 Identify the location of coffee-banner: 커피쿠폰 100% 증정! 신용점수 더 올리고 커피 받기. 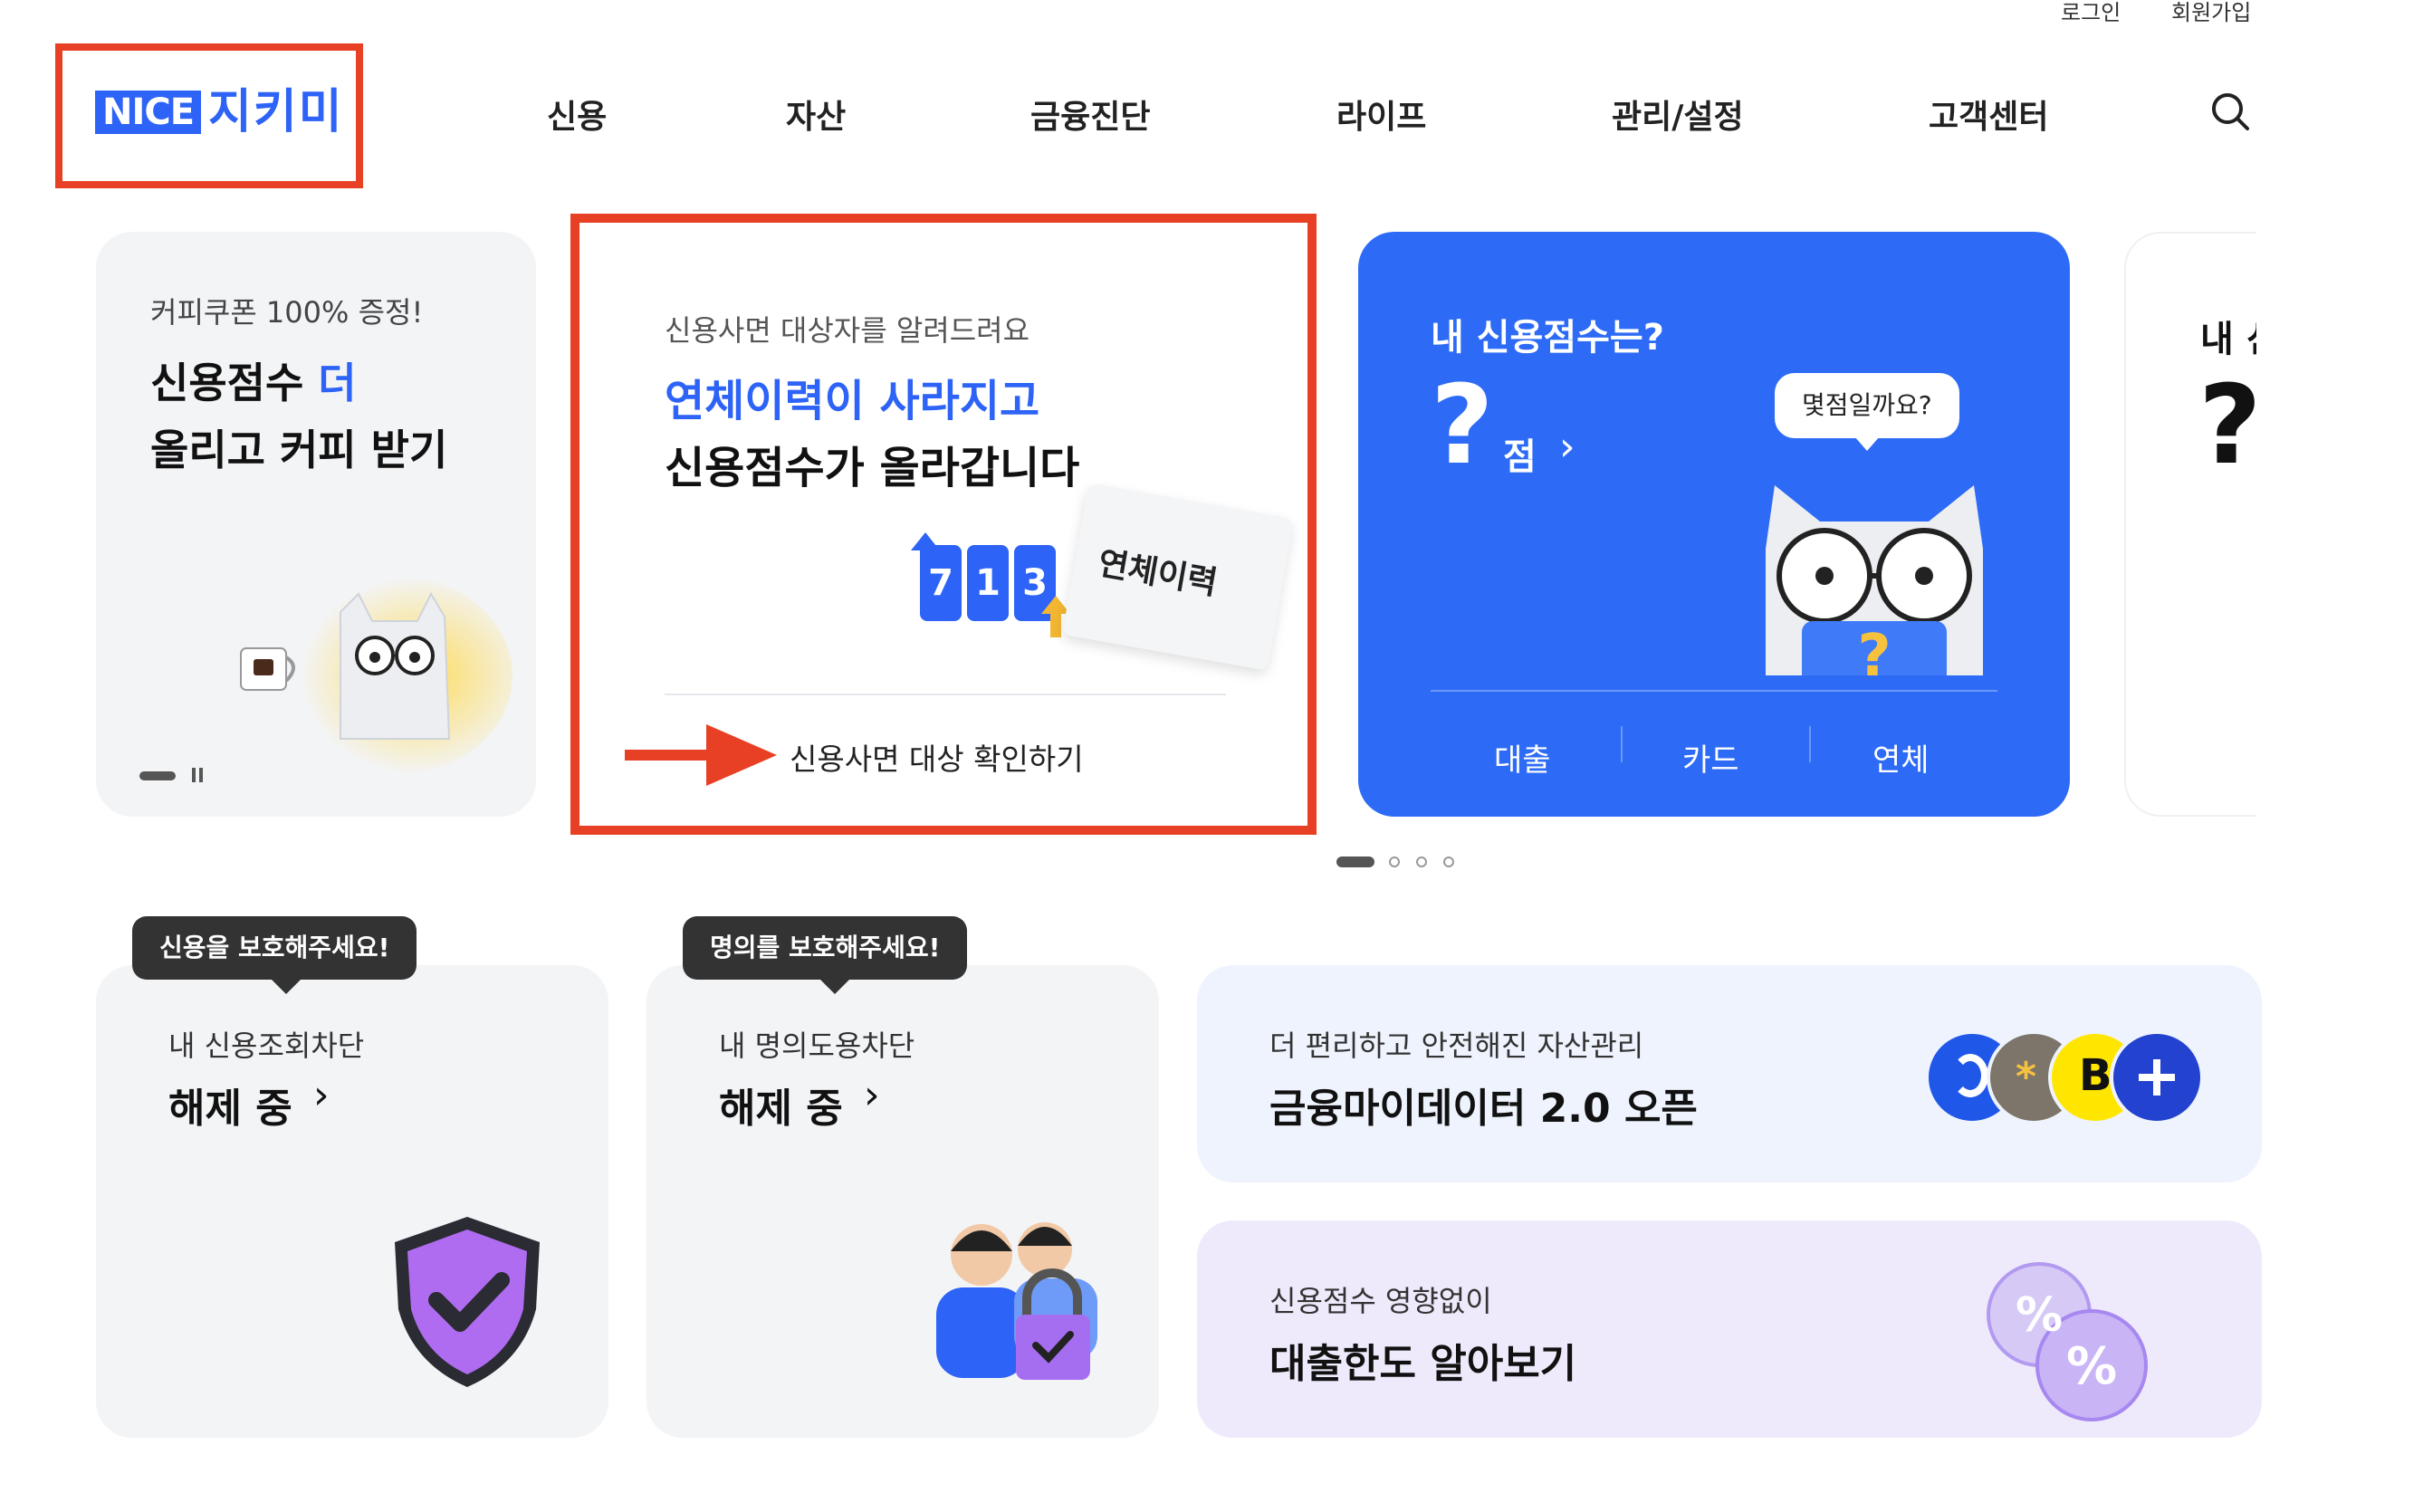
(316, 524).